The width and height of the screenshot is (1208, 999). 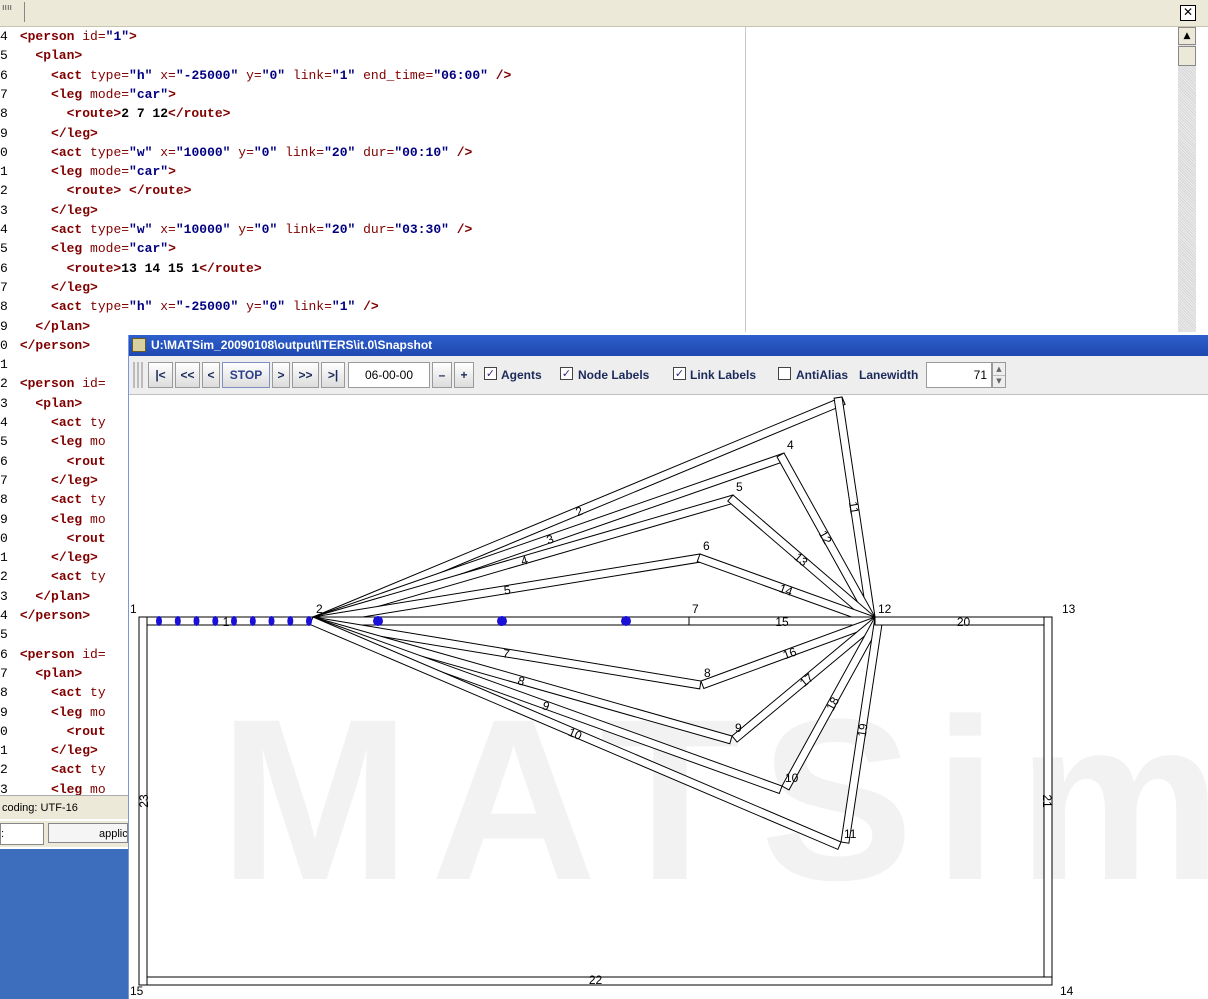 I want to click on time-decrease-button: –, so click(x=442, y=375).